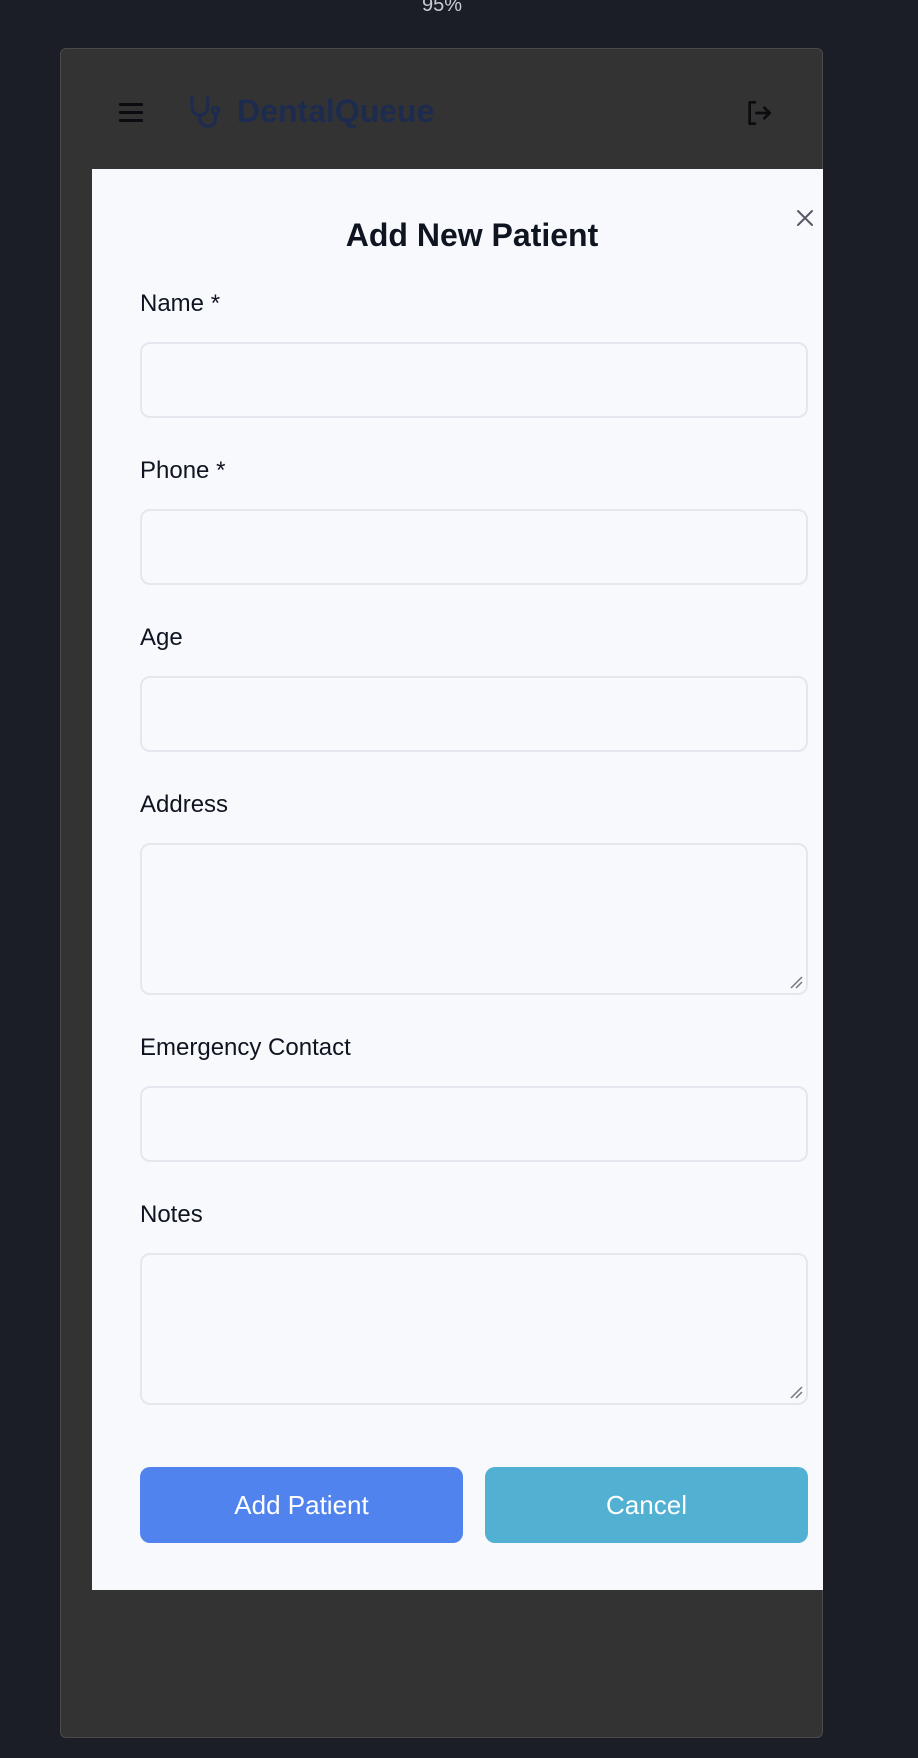 This screenshot has height=1758, width=918. I want to click on cancel-button: Cancel, so click(646, 1505).